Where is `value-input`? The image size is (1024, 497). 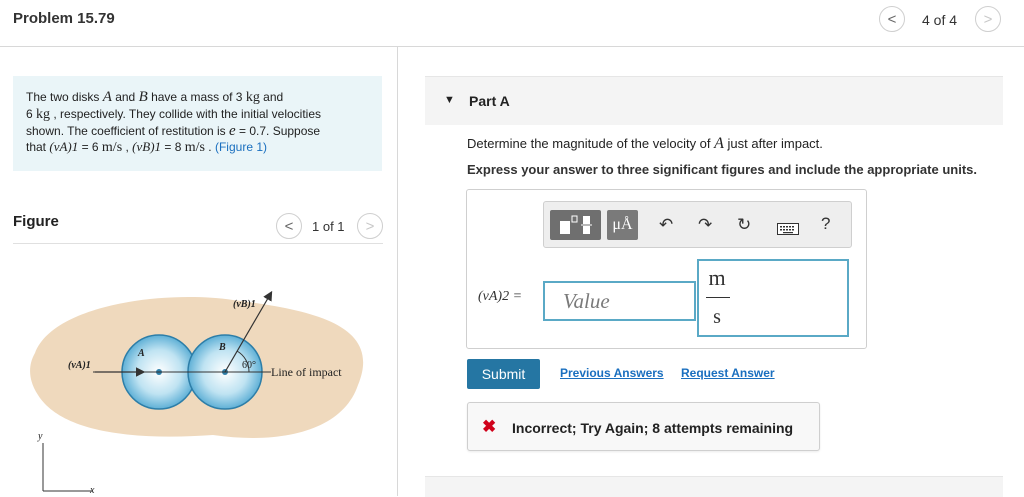
value-input is located at coordinates (619, 301).